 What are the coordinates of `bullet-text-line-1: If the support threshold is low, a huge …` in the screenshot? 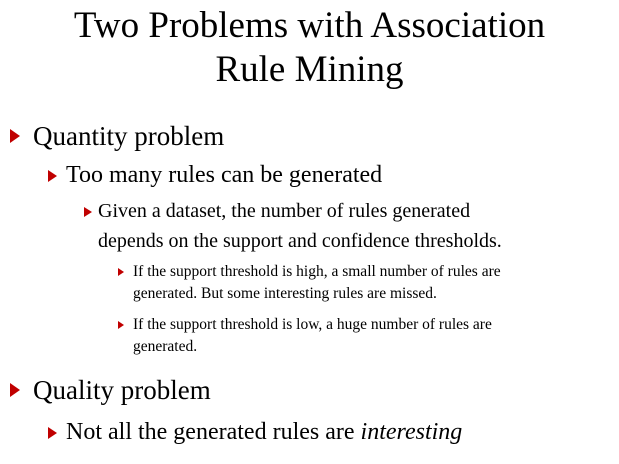 It's located at (312, 324).